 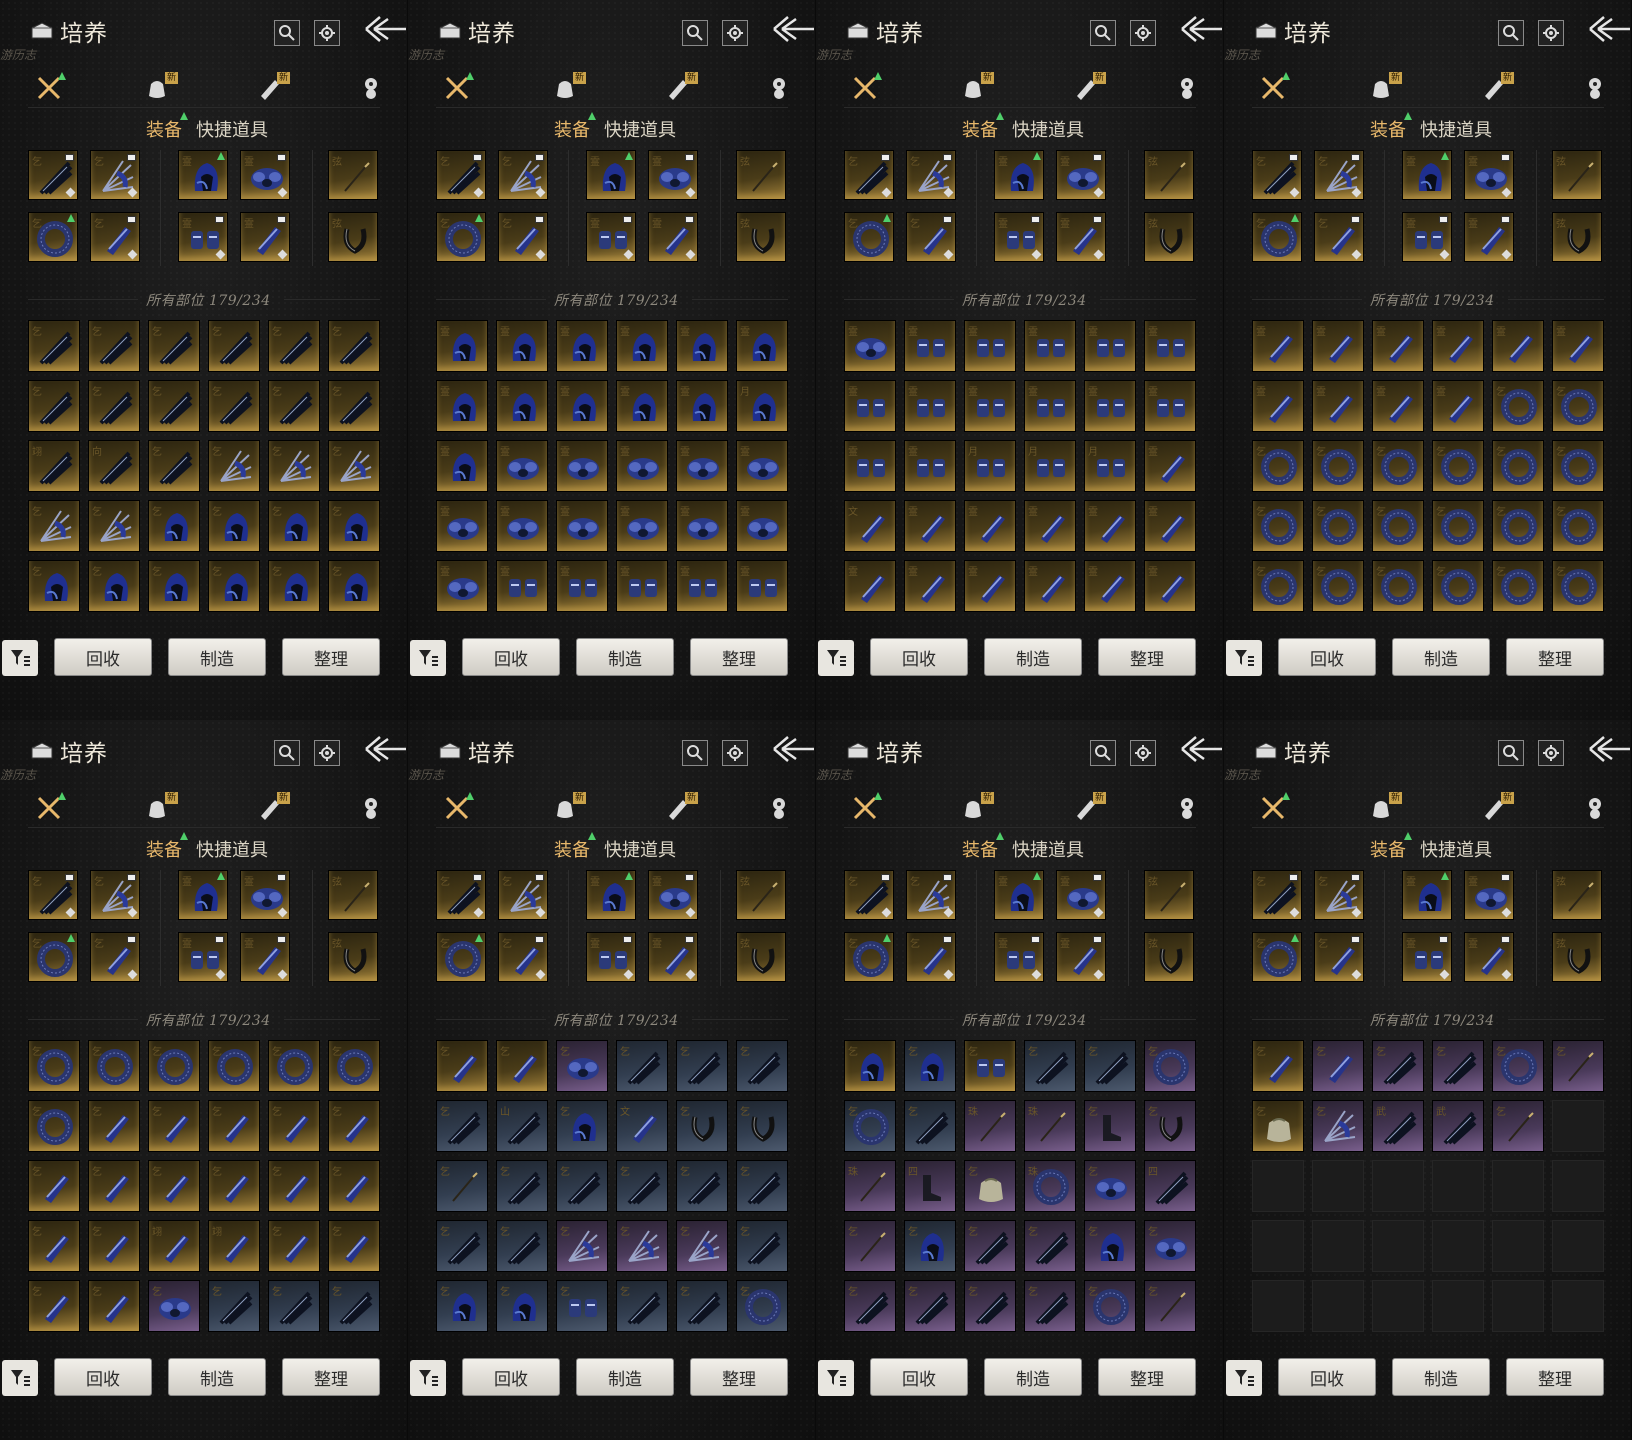 What do you see at coordinates (990, 466) in the screenshot?
I see `item-gloves: 月` at bounding box center [990, 466].